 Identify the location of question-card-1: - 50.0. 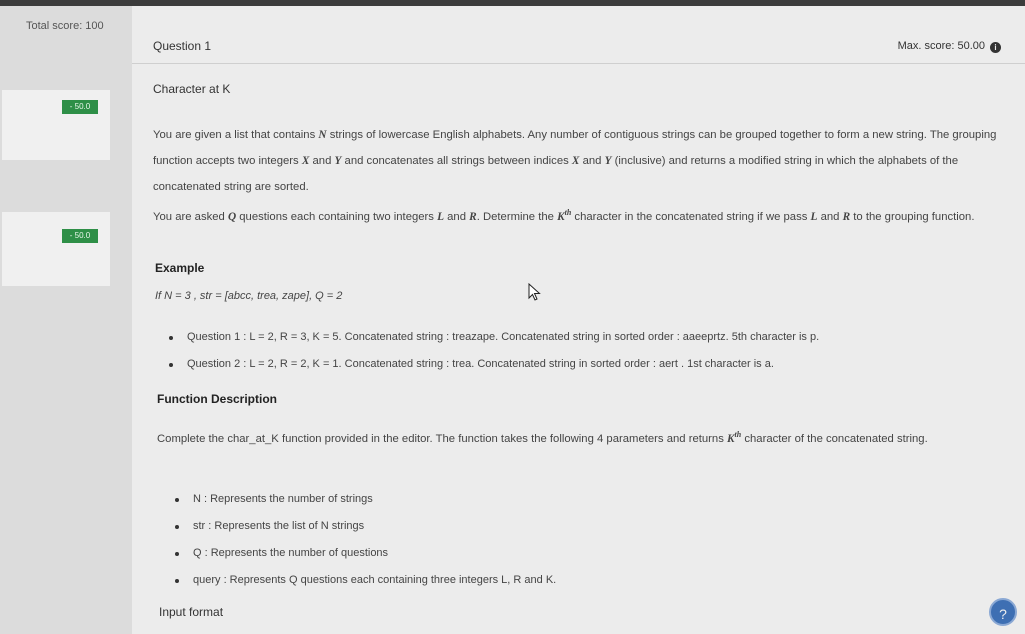
(56, 125).